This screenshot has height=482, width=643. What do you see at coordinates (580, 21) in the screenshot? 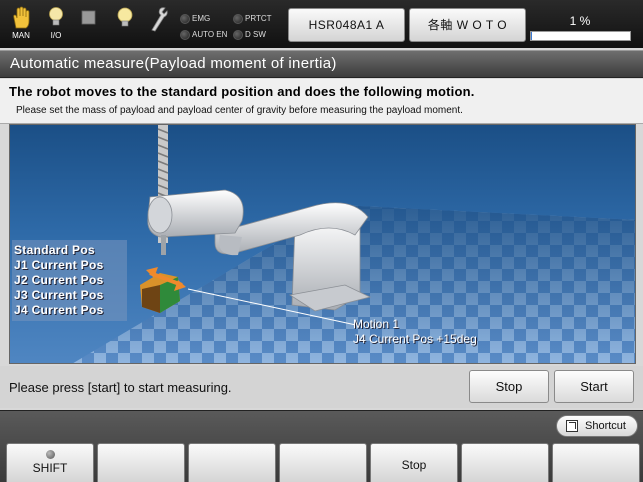
I see `progress-label: 1 %` at bounding box center [580, 21].